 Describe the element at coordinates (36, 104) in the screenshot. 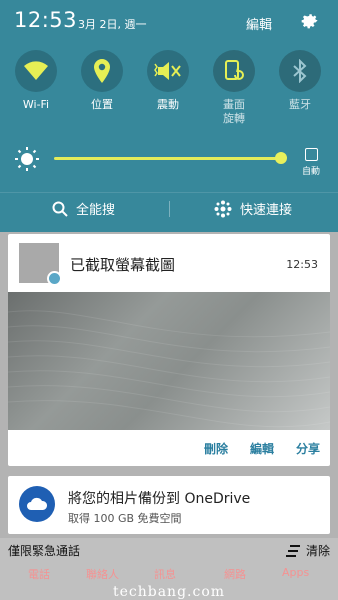

I see `toggle-label: Wi-Fi` at that location.